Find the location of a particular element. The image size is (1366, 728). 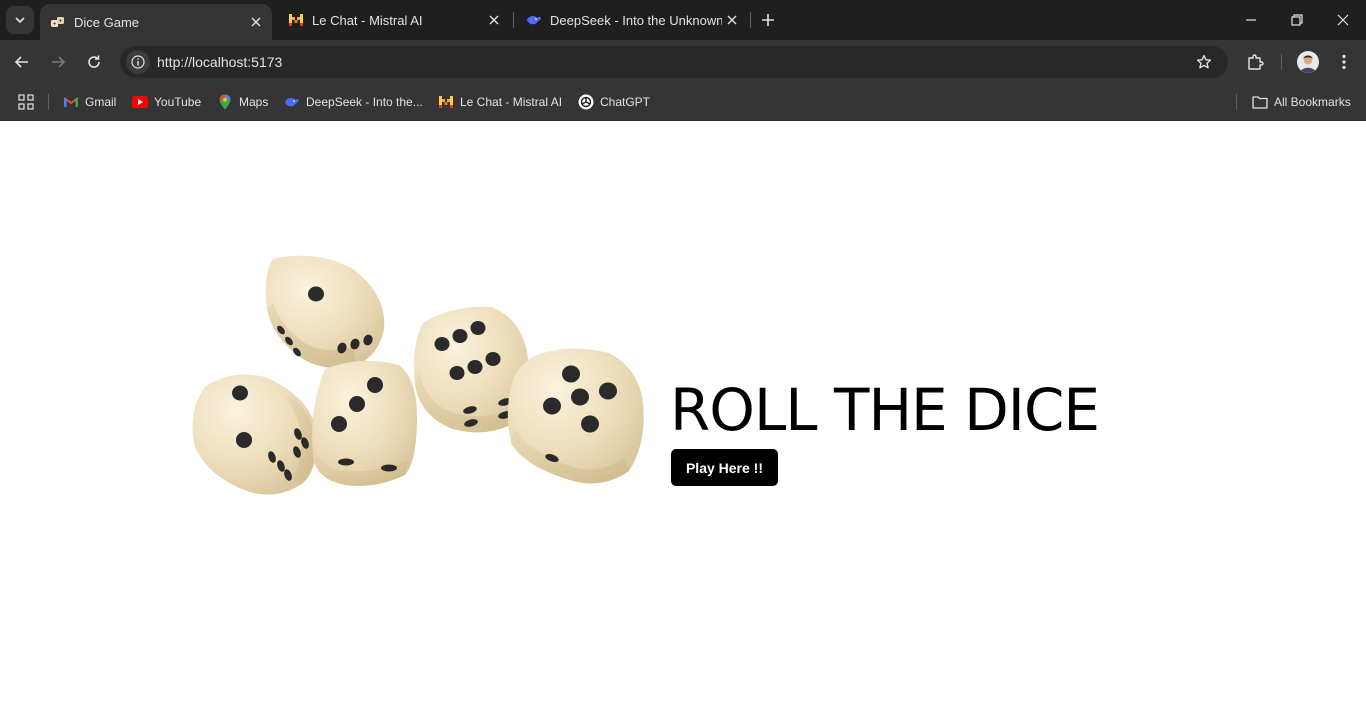

youtube-icon is located at coordinates (140, 102).